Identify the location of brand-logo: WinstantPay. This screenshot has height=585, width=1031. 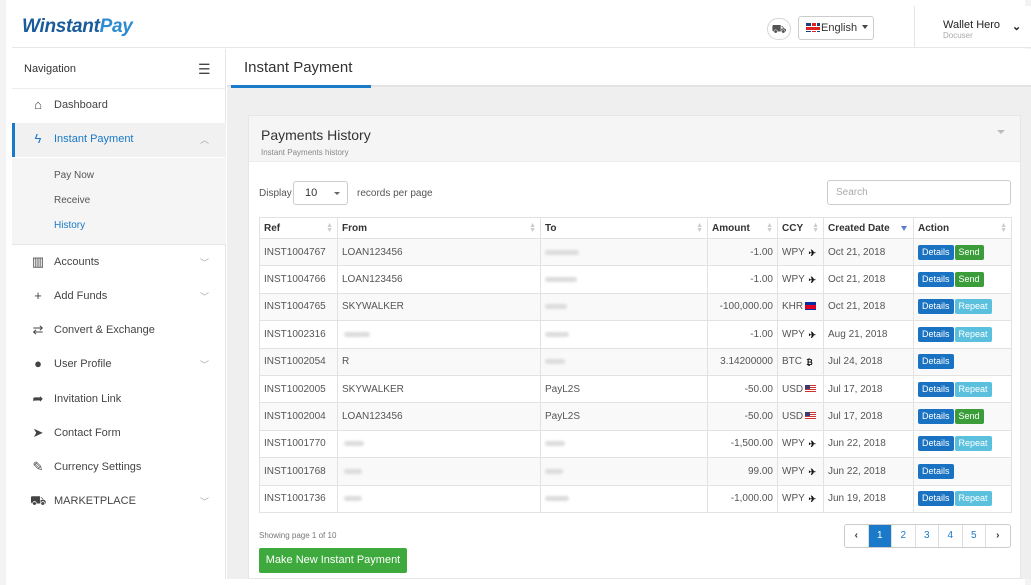
(77, 27).